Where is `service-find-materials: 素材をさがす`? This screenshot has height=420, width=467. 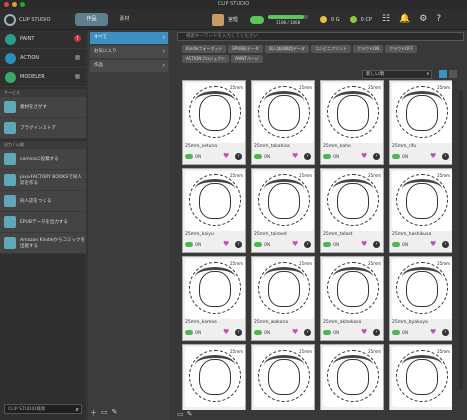 service-find-materials: 素材をさがす is located at coordinates (43, 107).